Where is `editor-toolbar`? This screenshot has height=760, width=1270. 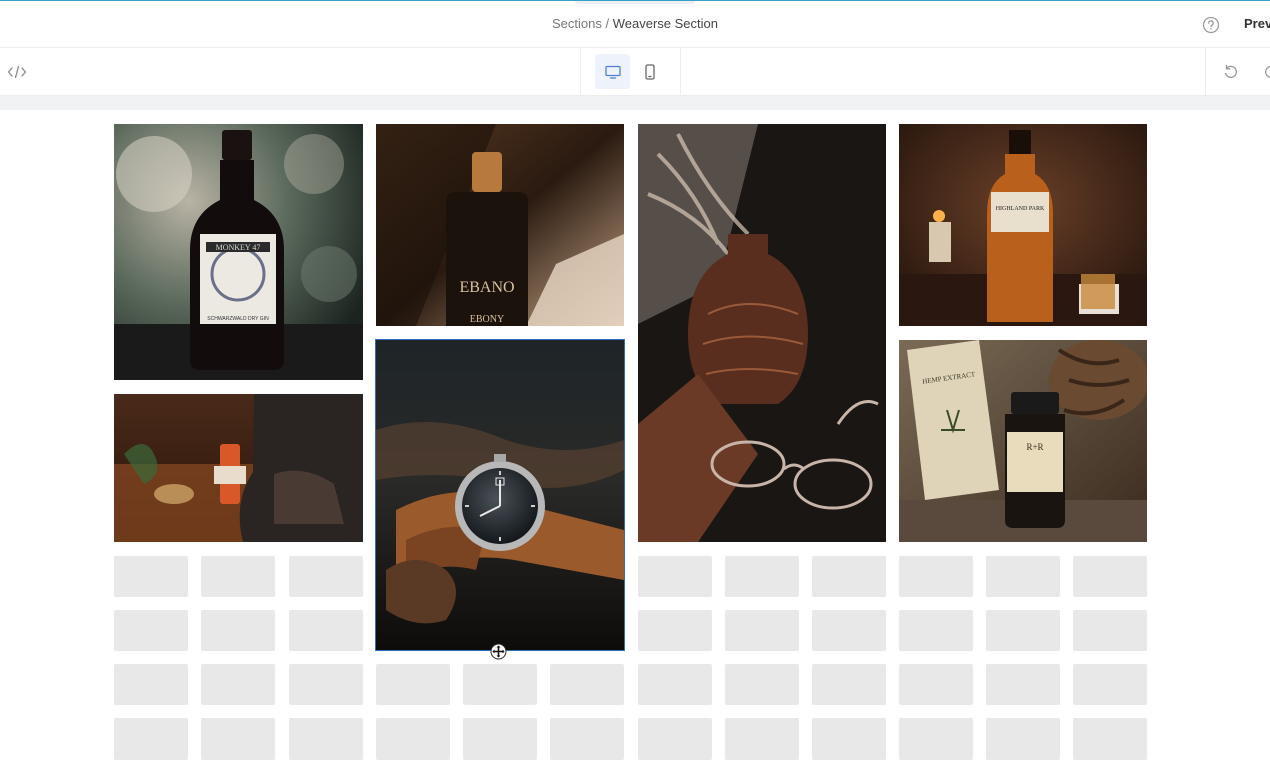
editor-toolbar is located at coordinates (635, 72).